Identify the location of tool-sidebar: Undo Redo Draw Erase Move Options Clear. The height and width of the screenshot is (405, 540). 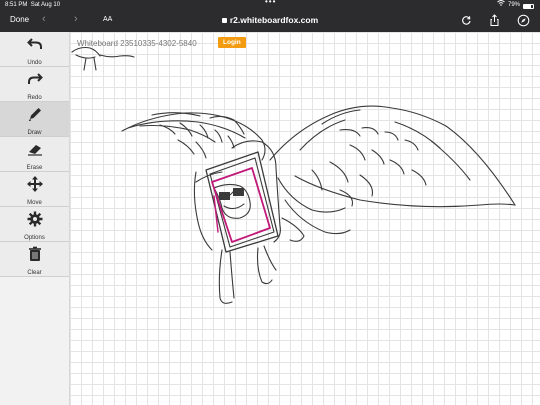
(35, 218).